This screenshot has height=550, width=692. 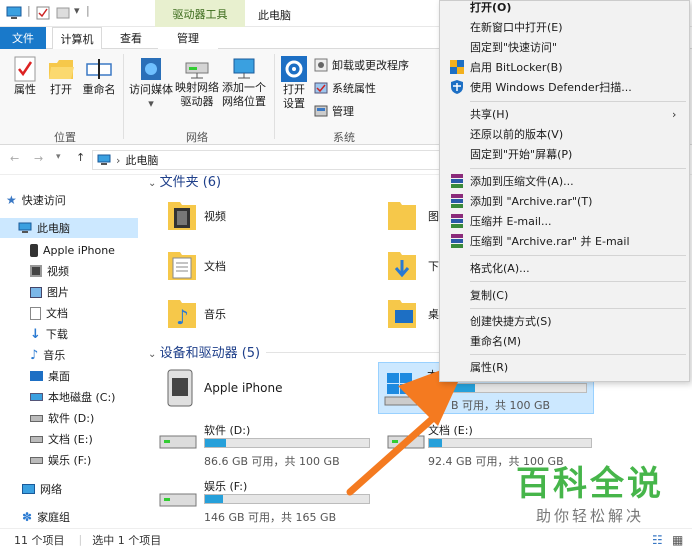 What do you see at coordinates (589, 516) in the screenshot?
I see `watermark-subtitle: 助你轻松解决` at bounding box center [589, 516].